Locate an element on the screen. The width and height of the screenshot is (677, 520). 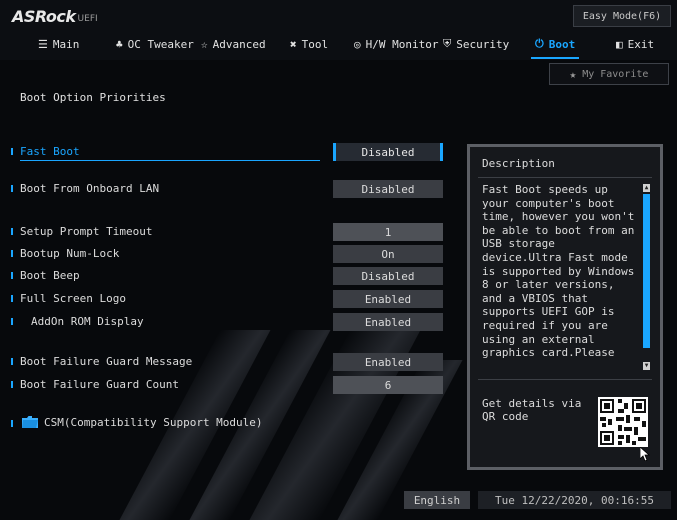
option-full-screen-logo: Full Screen Logo Enabled is located at coordinates (230, 299).